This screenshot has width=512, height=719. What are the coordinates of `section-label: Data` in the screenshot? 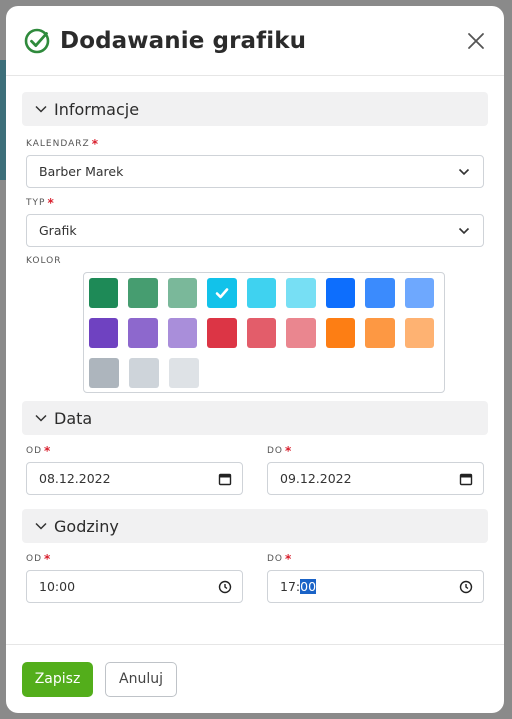 It's located at (73, 418).